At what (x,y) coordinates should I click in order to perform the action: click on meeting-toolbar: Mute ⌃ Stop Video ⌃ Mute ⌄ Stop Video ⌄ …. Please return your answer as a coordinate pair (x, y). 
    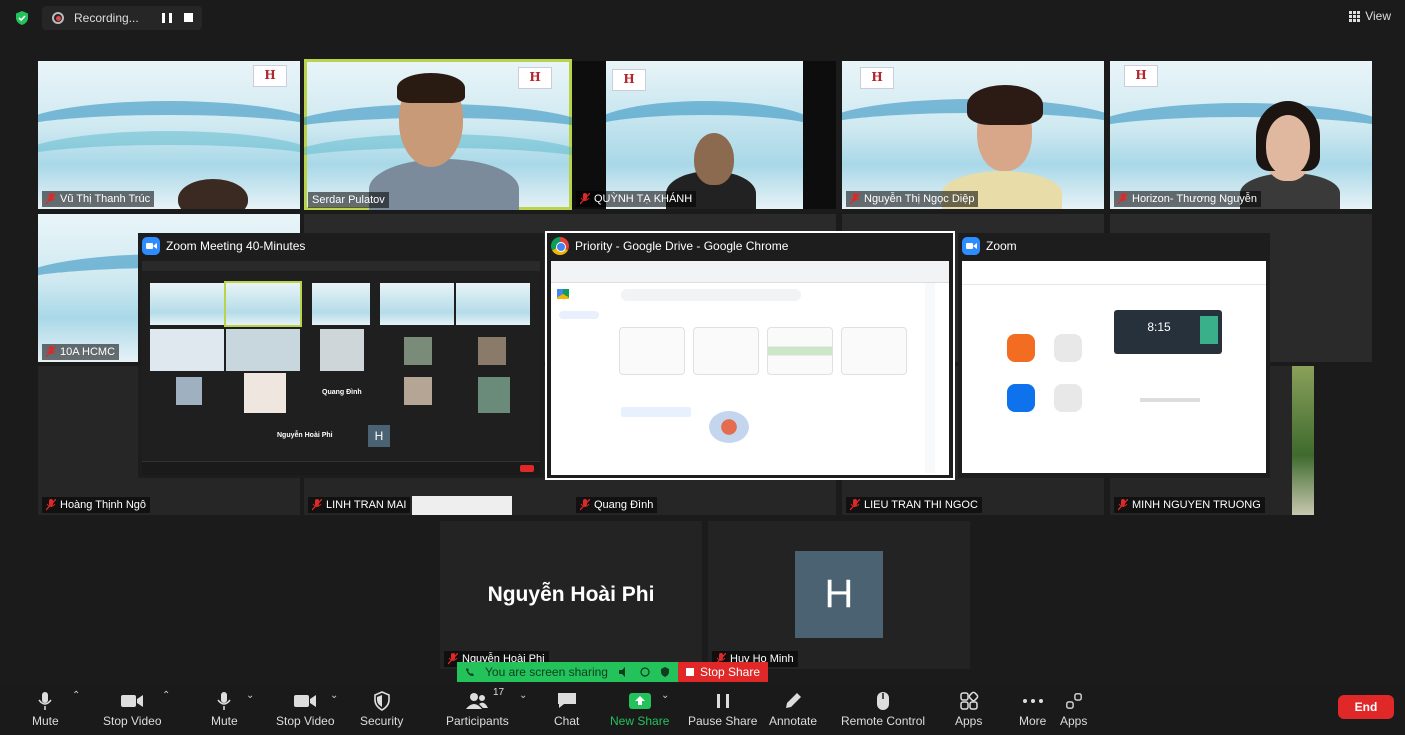
    Looking at the image, I should click on (702, 709).